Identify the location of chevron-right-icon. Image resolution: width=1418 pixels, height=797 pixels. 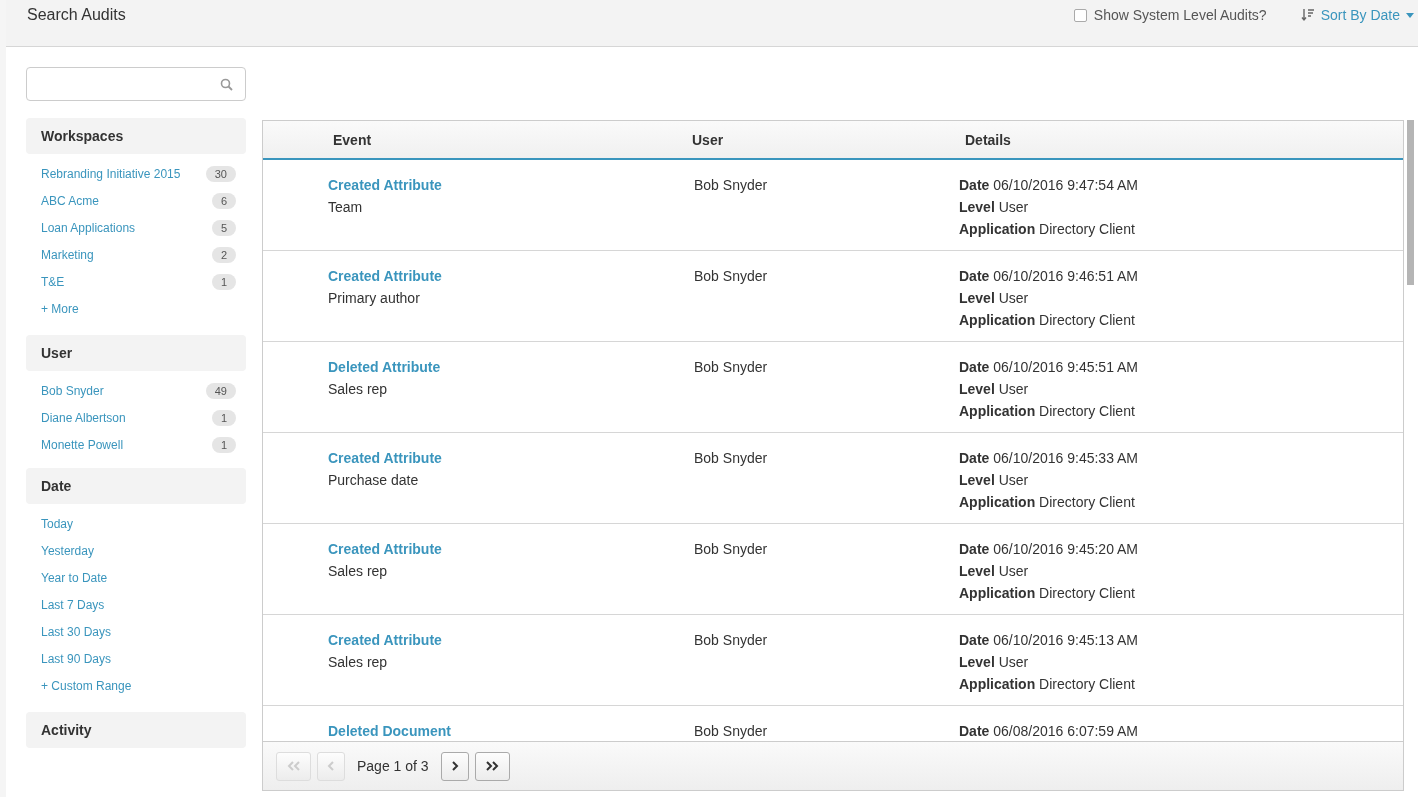
(454, 766).